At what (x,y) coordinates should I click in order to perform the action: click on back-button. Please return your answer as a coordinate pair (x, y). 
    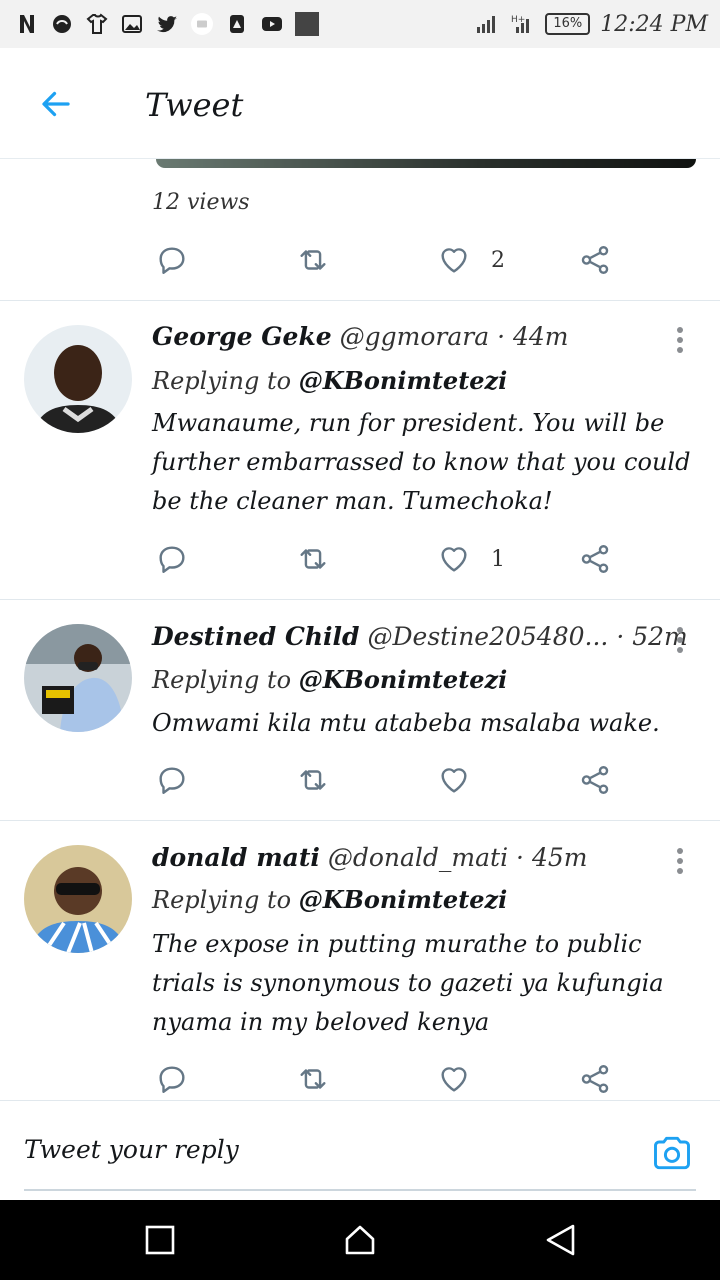
    Looking at the image, I should click on (56, 104).